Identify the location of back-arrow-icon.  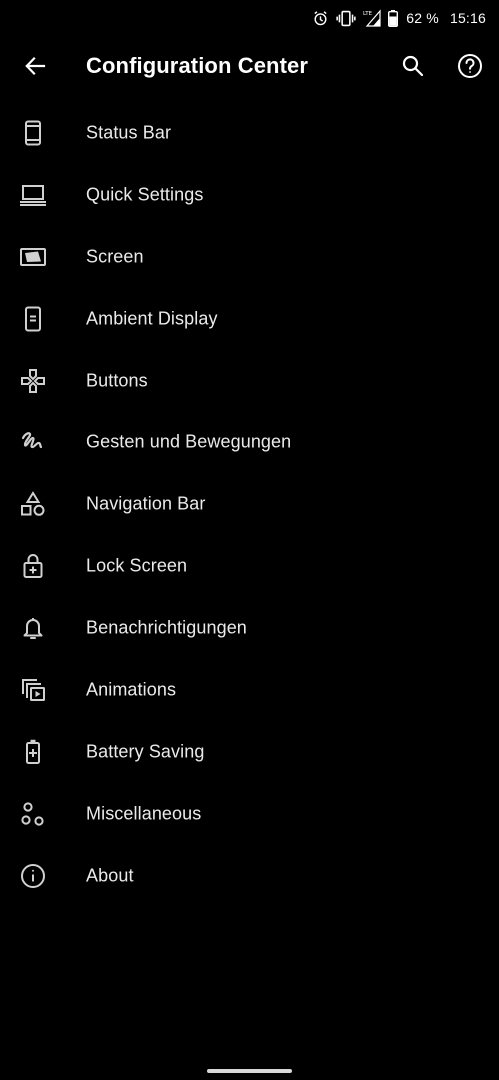
(35, 68).